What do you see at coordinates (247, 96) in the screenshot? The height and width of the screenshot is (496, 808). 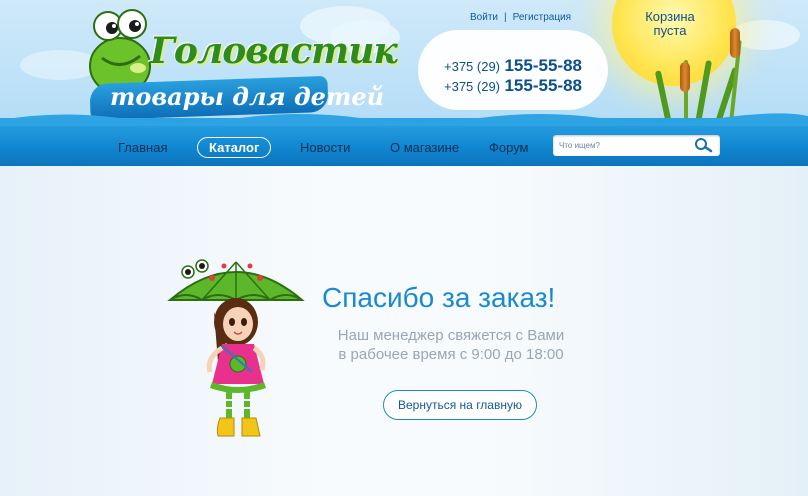 I see `logo-subtitle: товары для детей` at bounding box center [247, 96].